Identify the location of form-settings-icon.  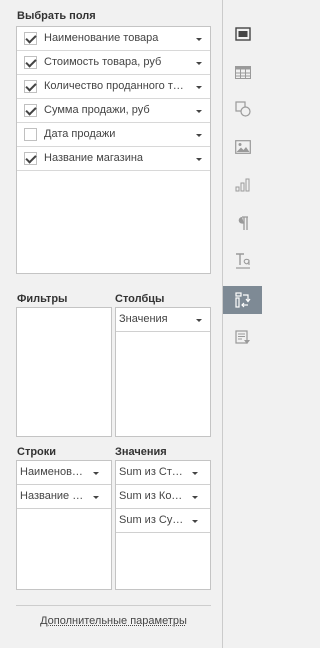
(242, 338).